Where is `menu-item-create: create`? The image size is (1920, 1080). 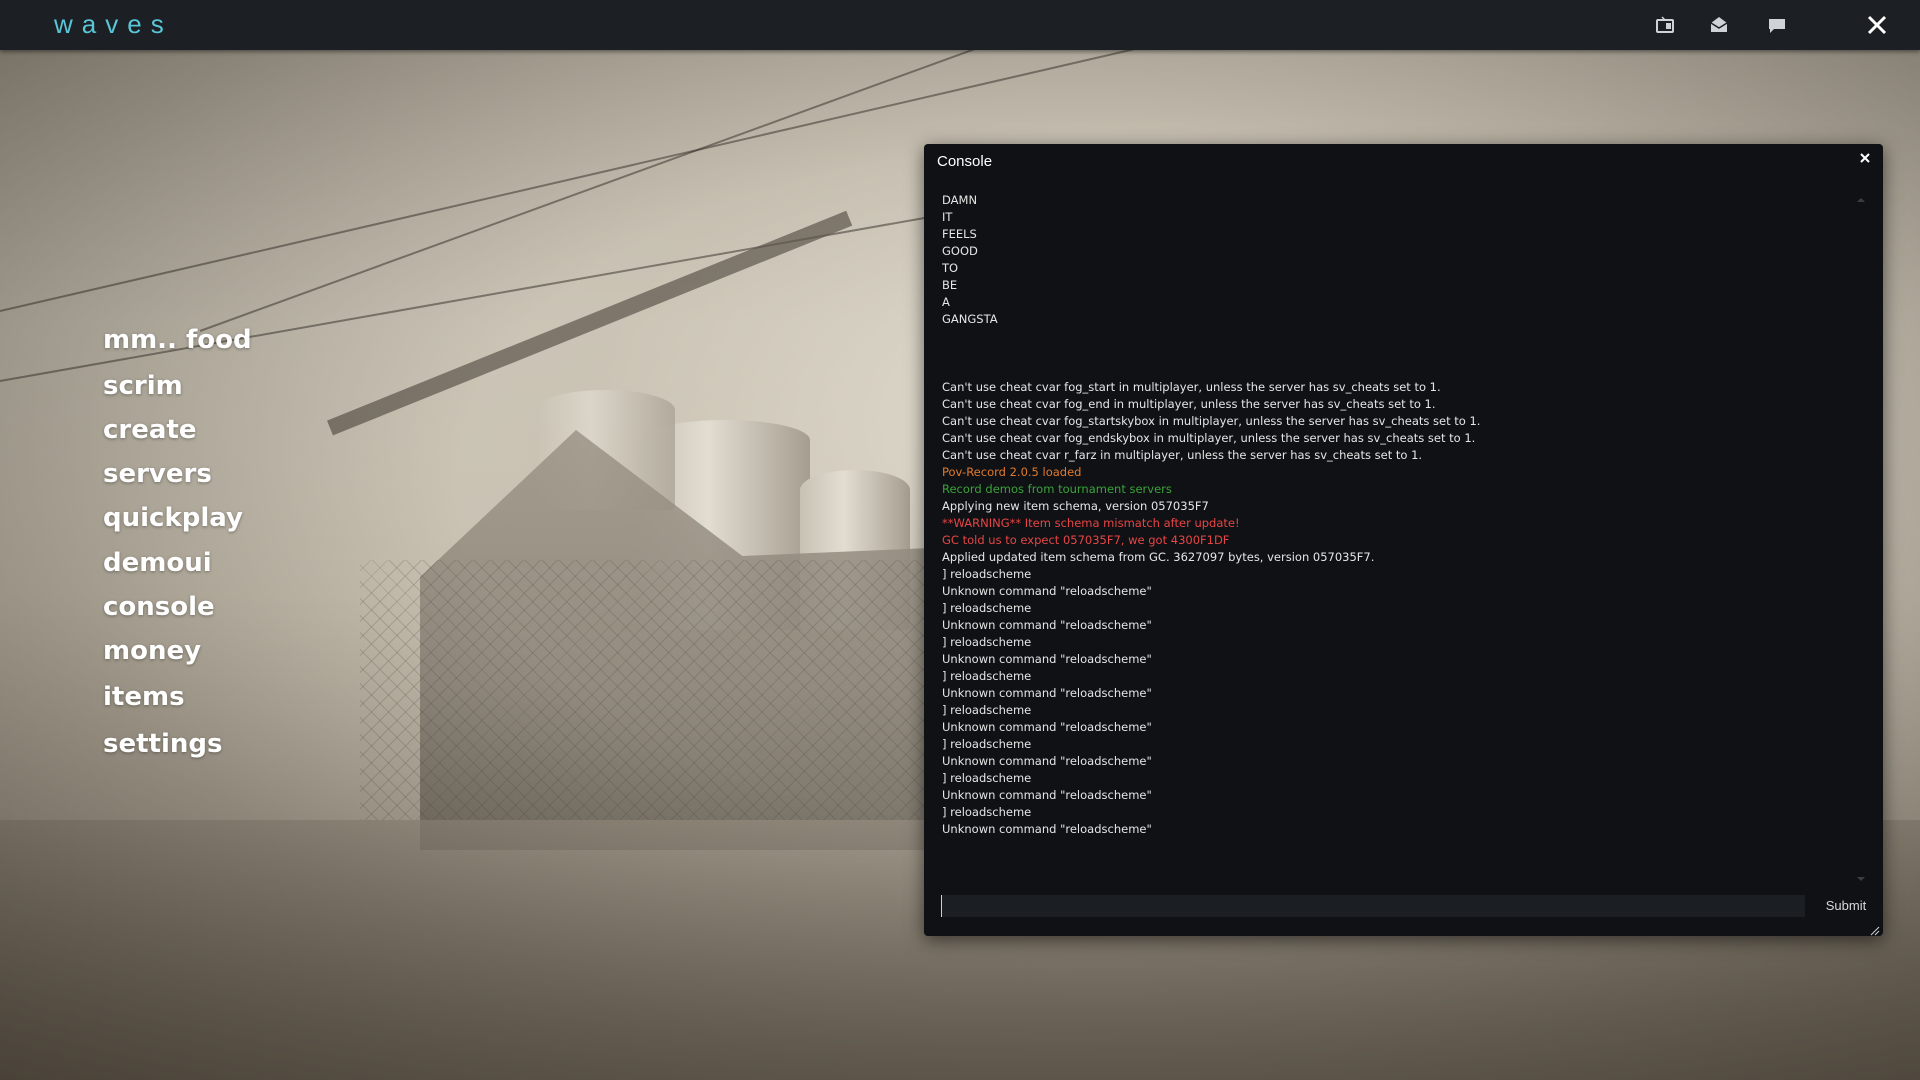
menu-item-create: create is located at coordinates (177, 430).